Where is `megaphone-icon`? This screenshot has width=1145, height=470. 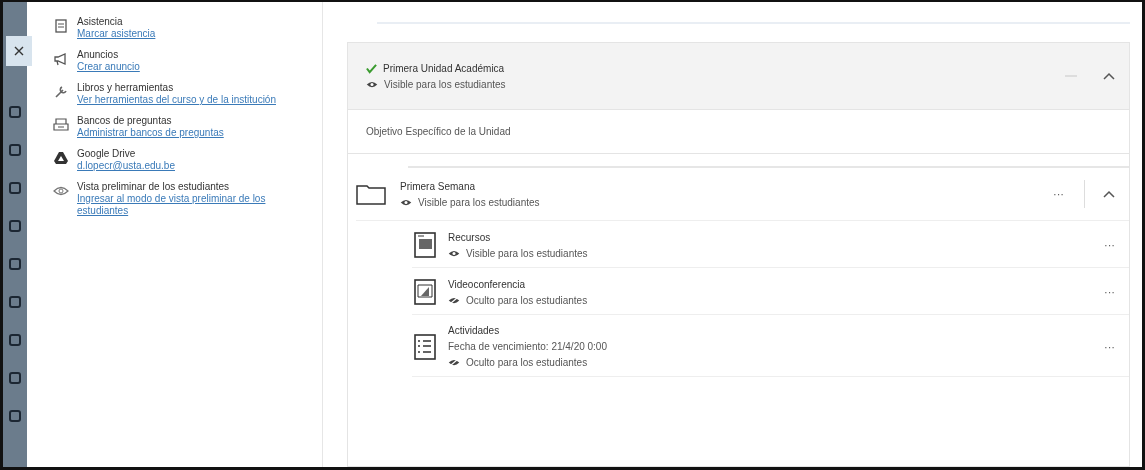
megaphone-icon is located at coordinates (61, 59).